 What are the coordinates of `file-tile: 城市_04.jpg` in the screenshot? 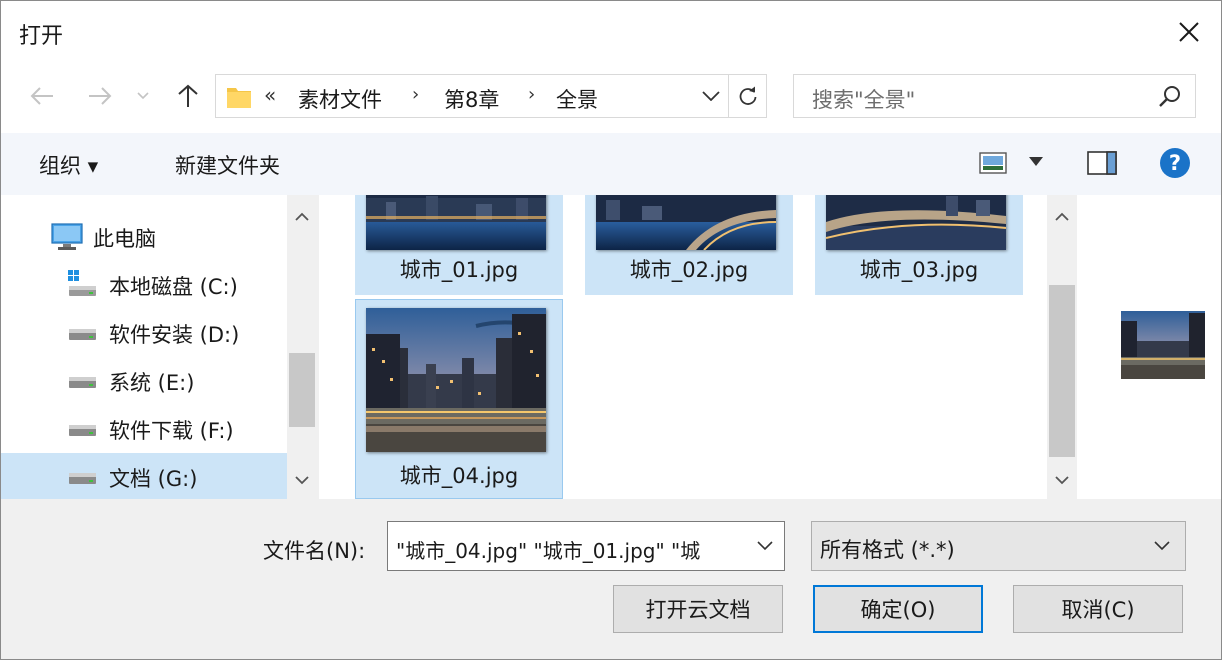 It's located at (459, 399).